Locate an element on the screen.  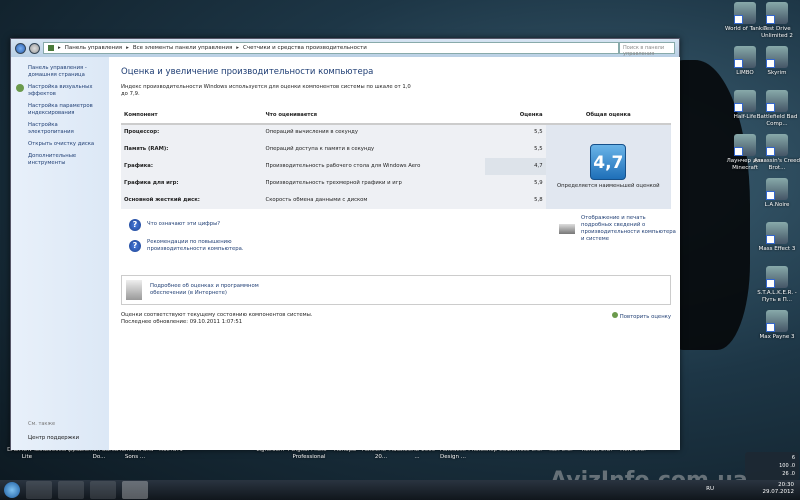
taskbar-app-chrome is located at coordinates (71, 490).